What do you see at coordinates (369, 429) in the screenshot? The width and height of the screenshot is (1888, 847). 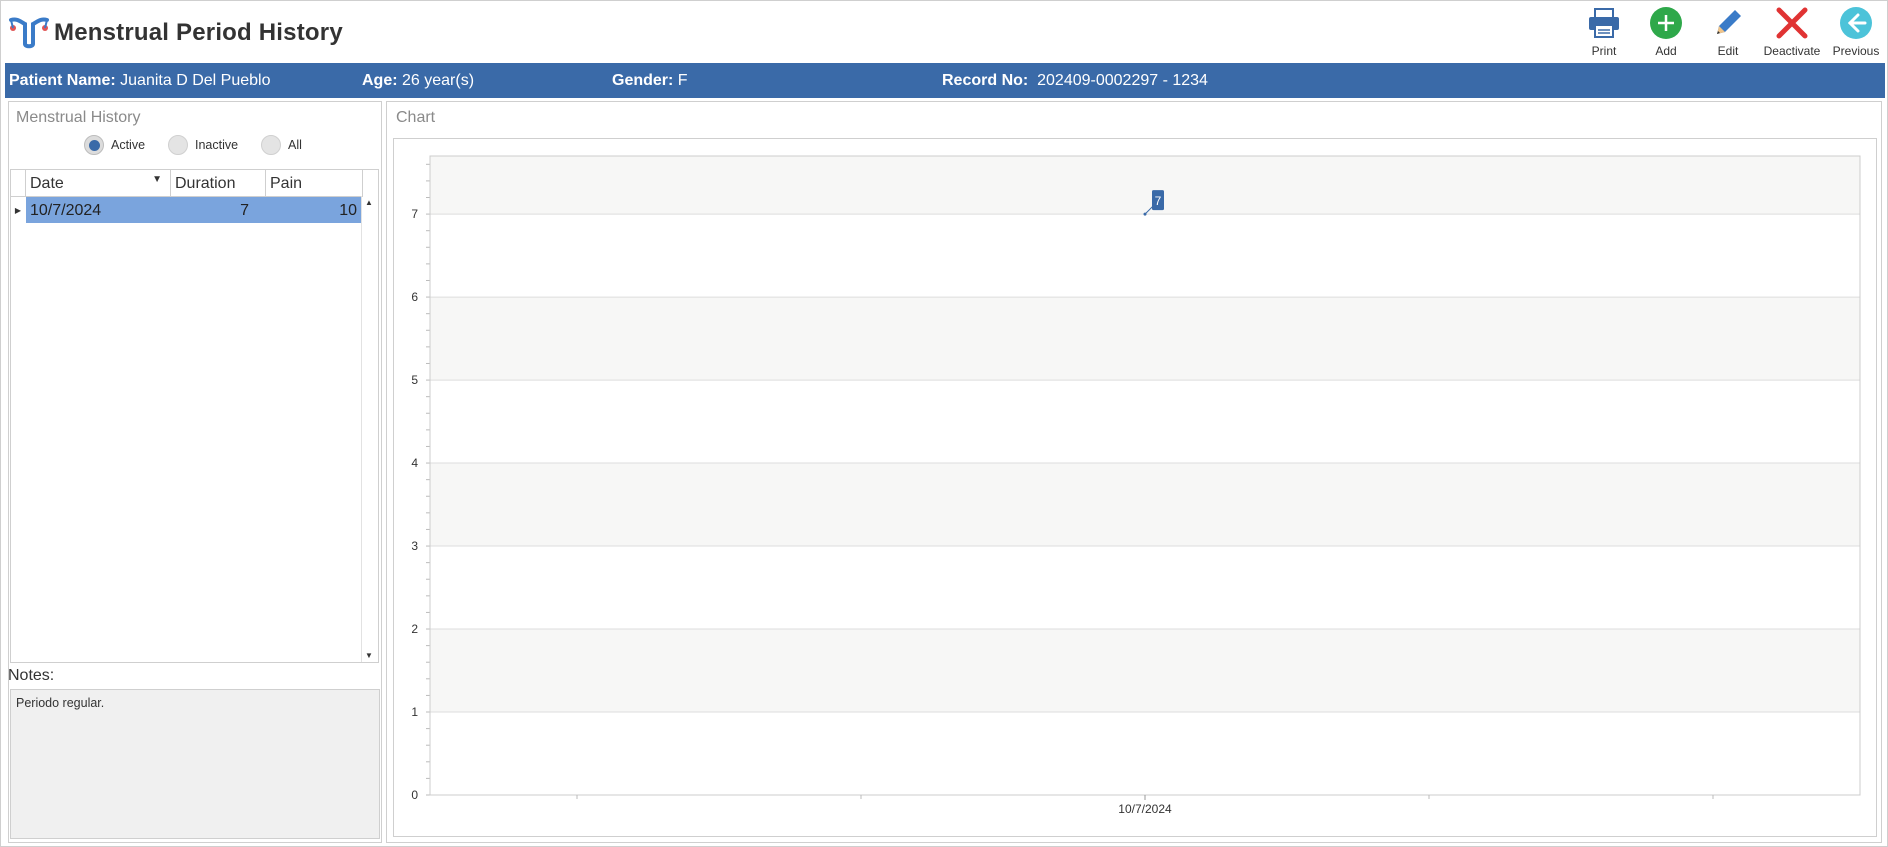 I see `vertical-scrollbar: ▲ ▼` at bounding box center [369, 429].